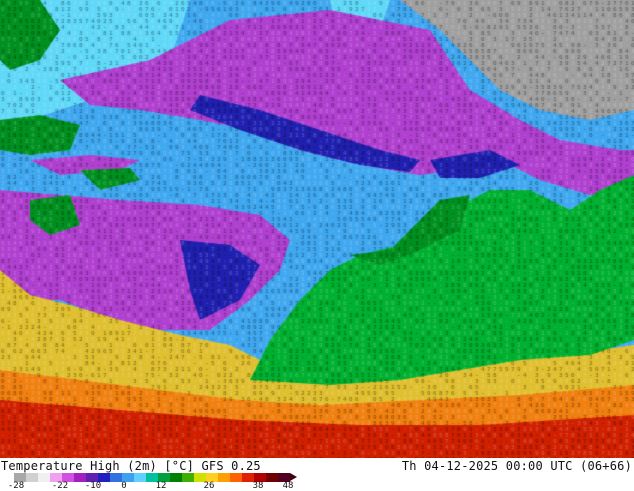 The image size is (634, 491). I want to click on map-title: Temperature High (2m) [°C] GFS 0.25, so click(131, 466).